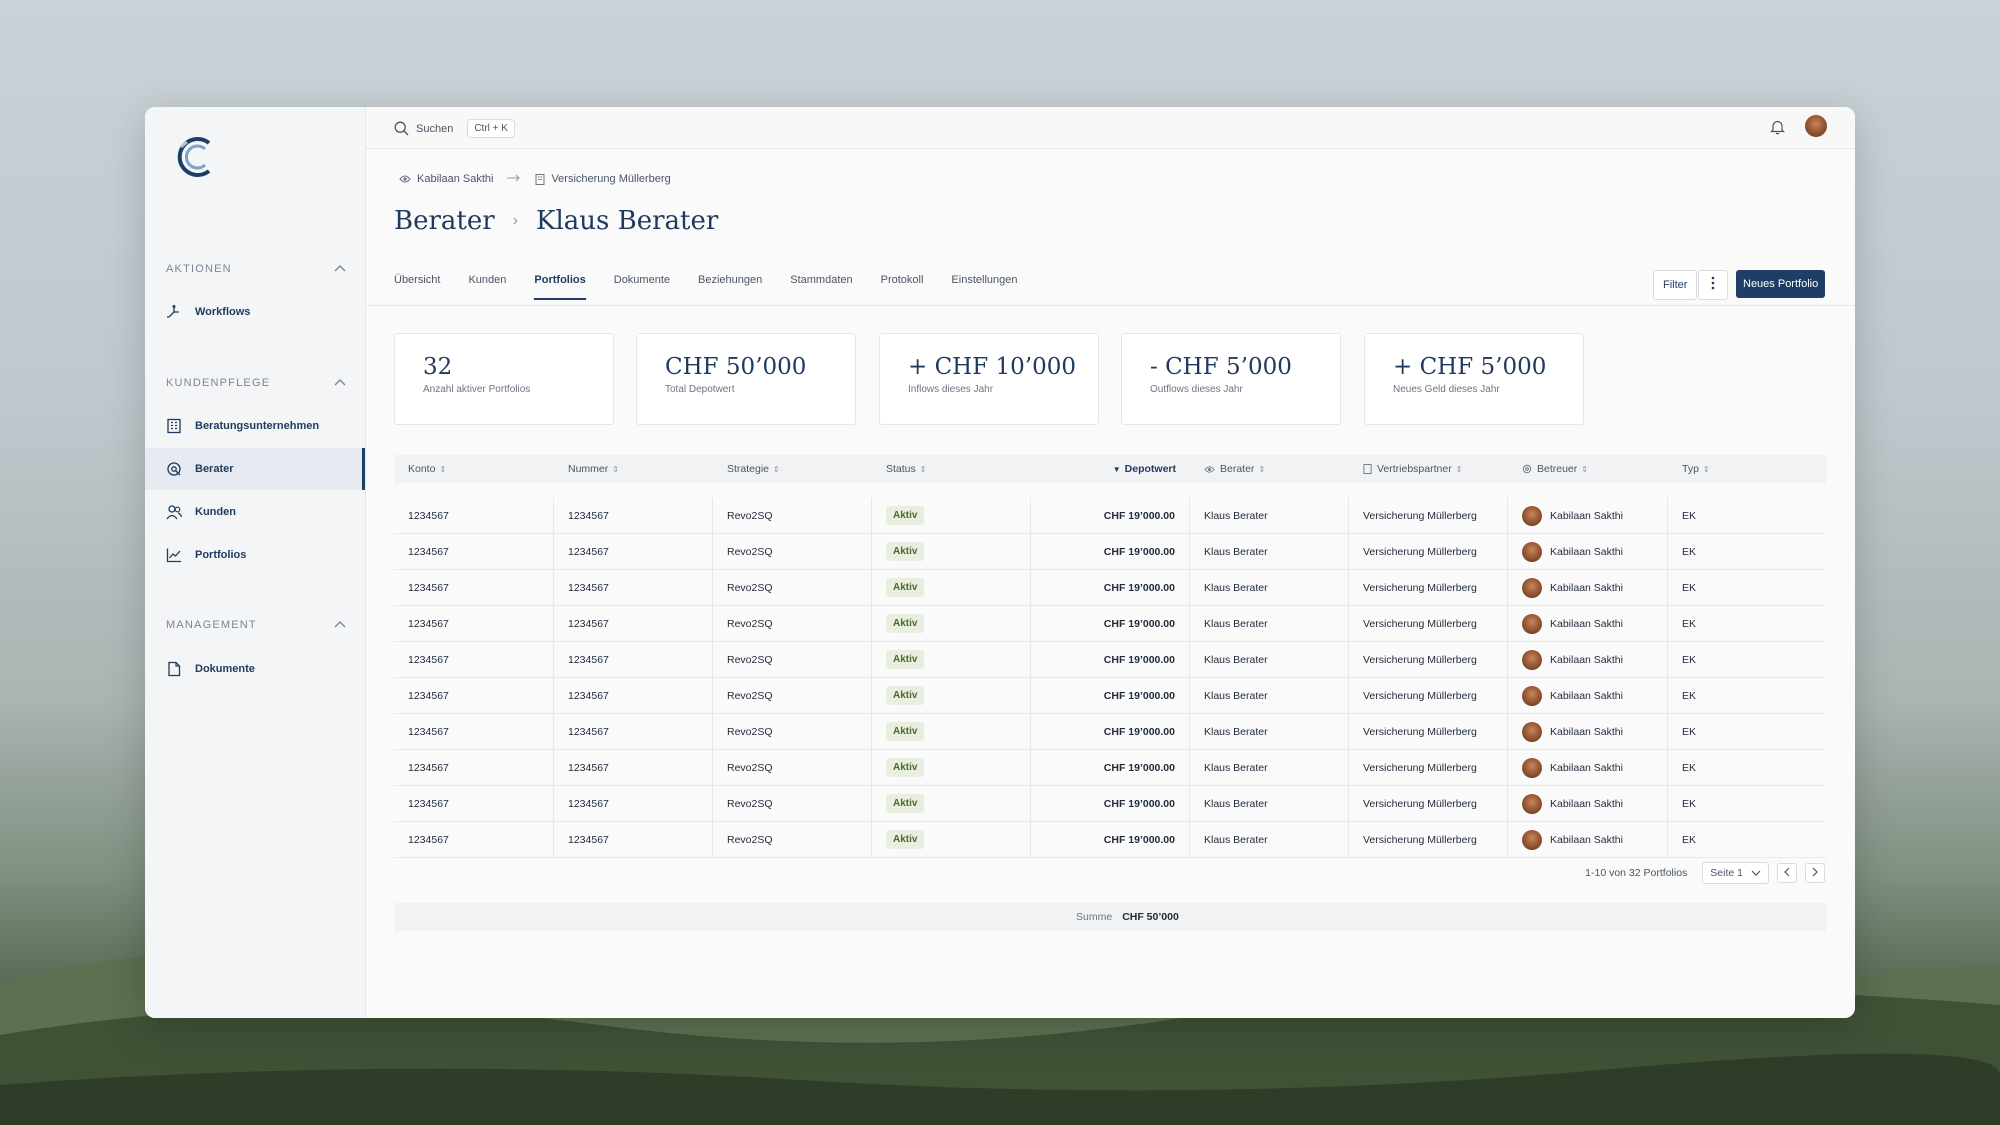 The width and height of the screenshot is (2000, 1125). What do you see at coordinates (730, 287) in the screenshot?
I see `tab-beziehungen: Beziehungen` at bounding box center [730, 287].